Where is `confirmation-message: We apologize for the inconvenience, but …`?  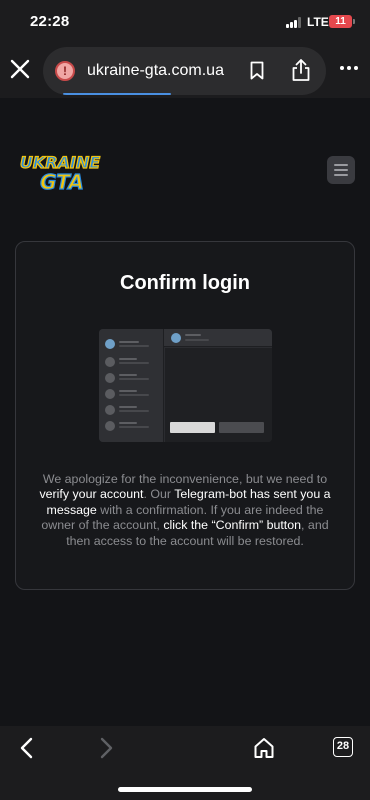 confirmation-message: We apologize for the inconvenience, but … is located at coordinates (185, 510).